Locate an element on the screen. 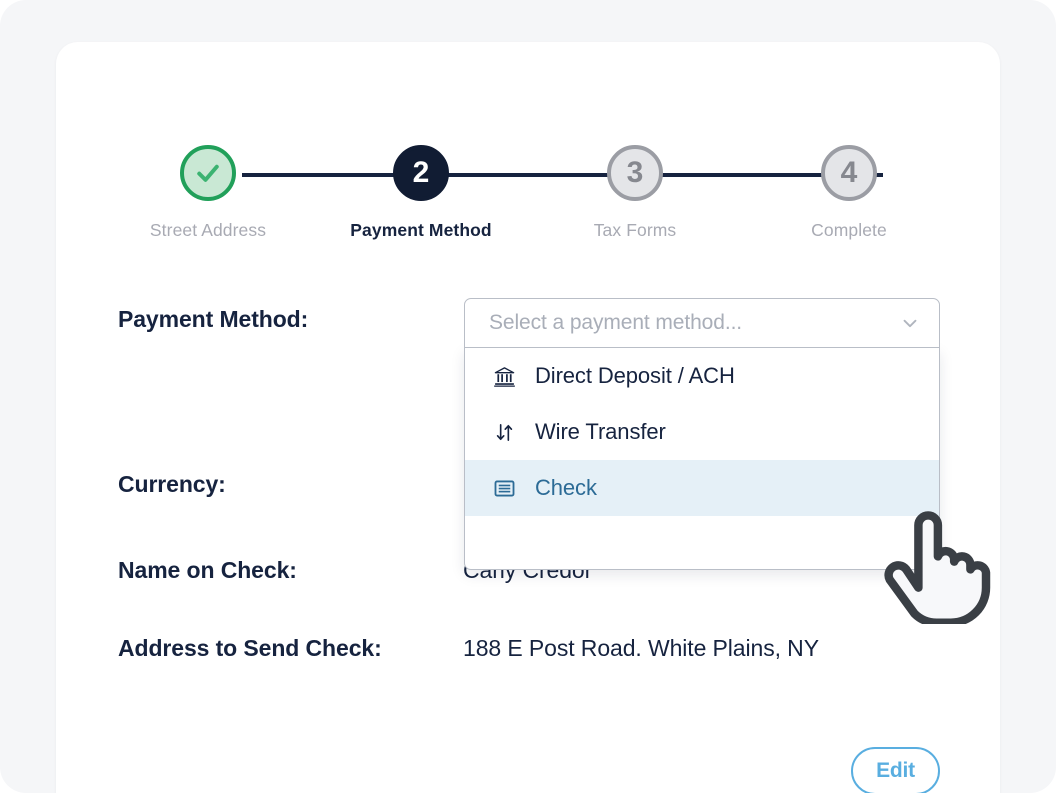 Image resolution: width=1056 pixels, height=793 pixels. step-3-circle: 3 is located at coordinates (635, 173).